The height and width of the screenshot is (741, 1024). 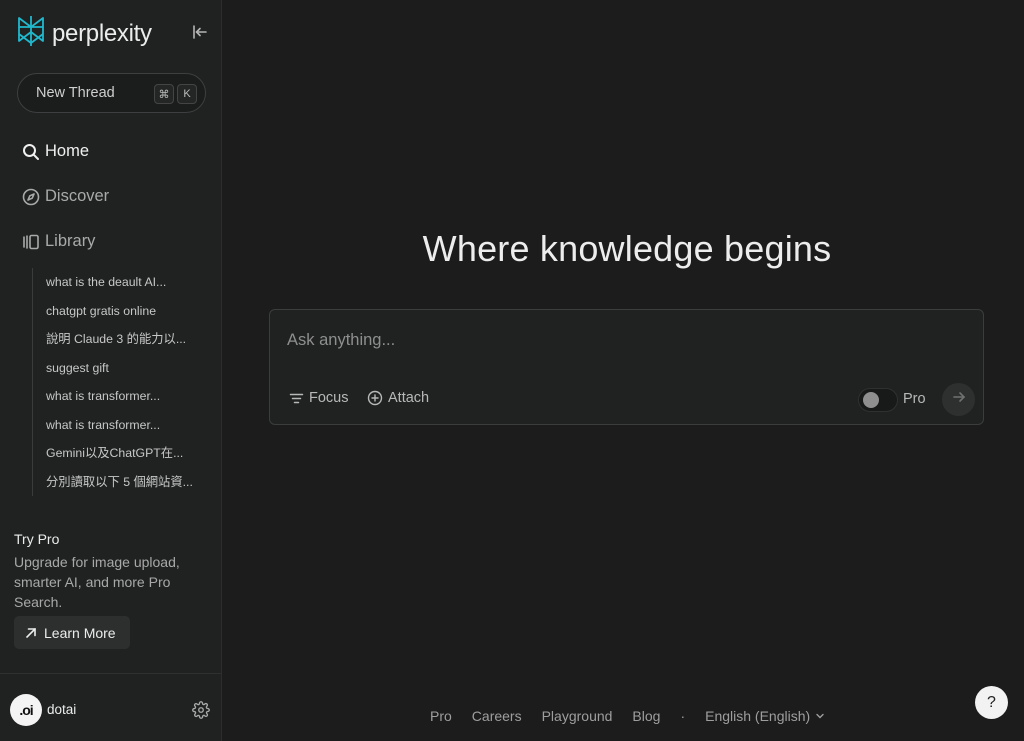 What do you see at coordinates (617, 340) in the screenshot?
I see `ask-input` at bounding box center [617, 340].